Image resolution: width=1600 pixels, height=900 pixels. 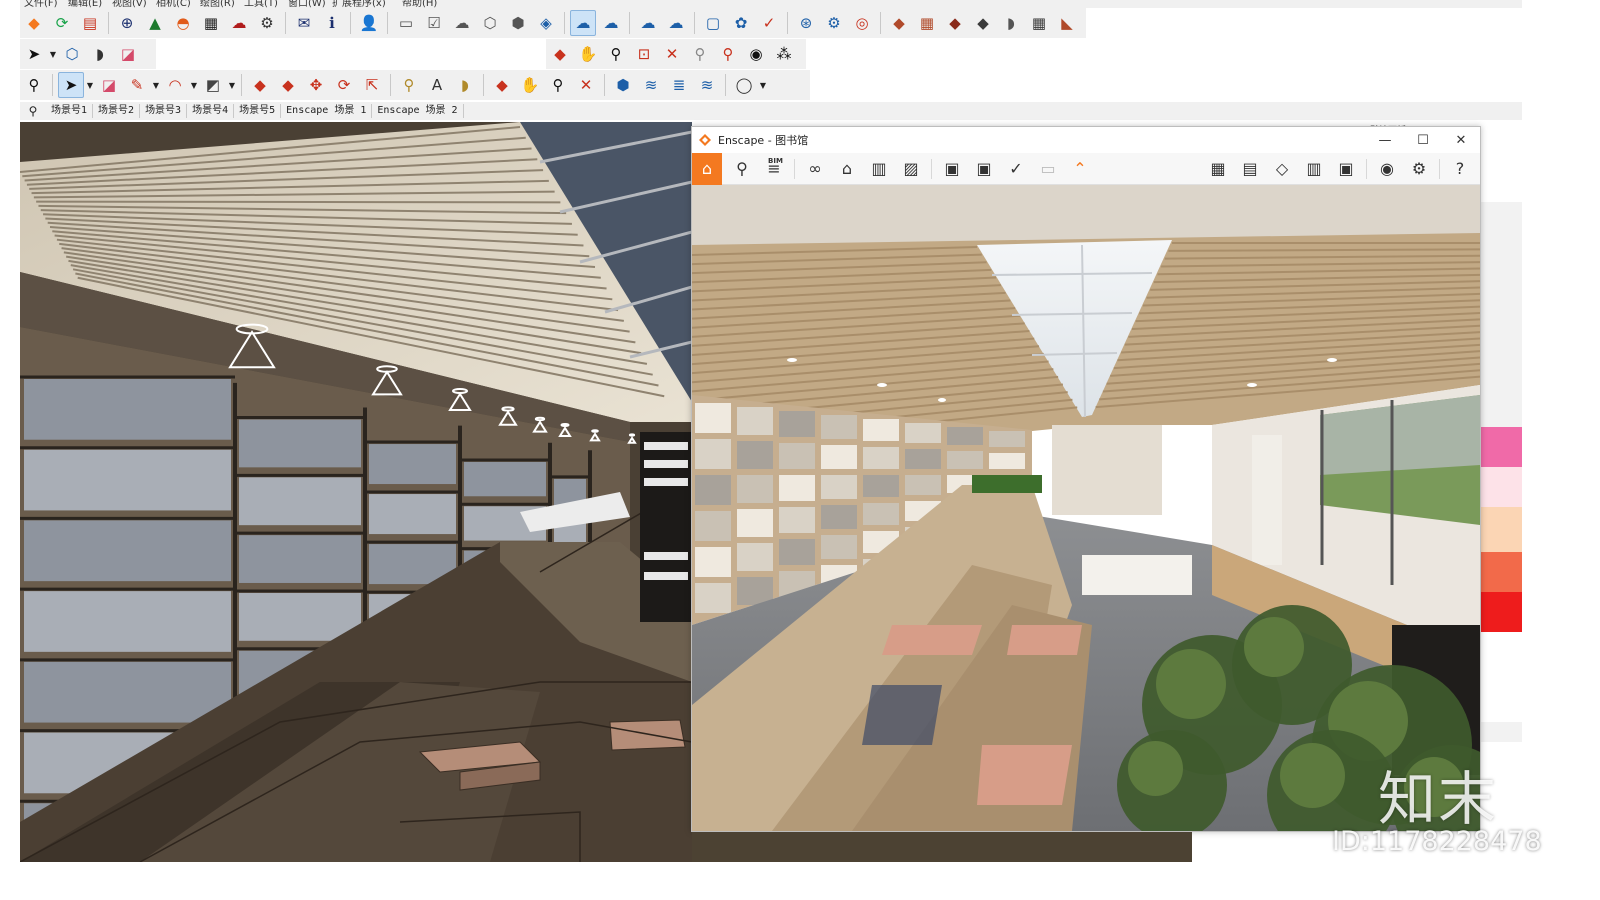 What do you see at coordinates (1419, 169) in the screenshot?
I see `general-settings-icon: ⚙` at bounding box center [1419, 169].